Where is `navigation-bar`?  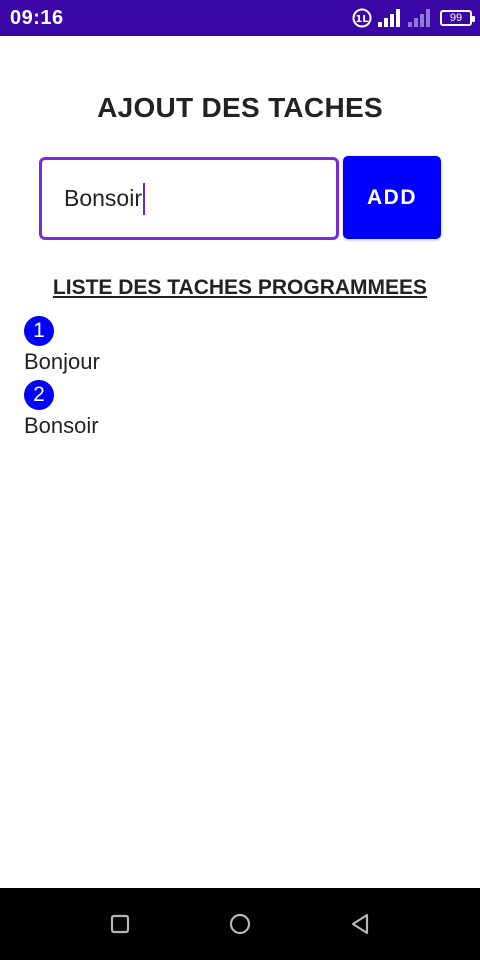
navigation-bar is located at coordinates (240, 924).